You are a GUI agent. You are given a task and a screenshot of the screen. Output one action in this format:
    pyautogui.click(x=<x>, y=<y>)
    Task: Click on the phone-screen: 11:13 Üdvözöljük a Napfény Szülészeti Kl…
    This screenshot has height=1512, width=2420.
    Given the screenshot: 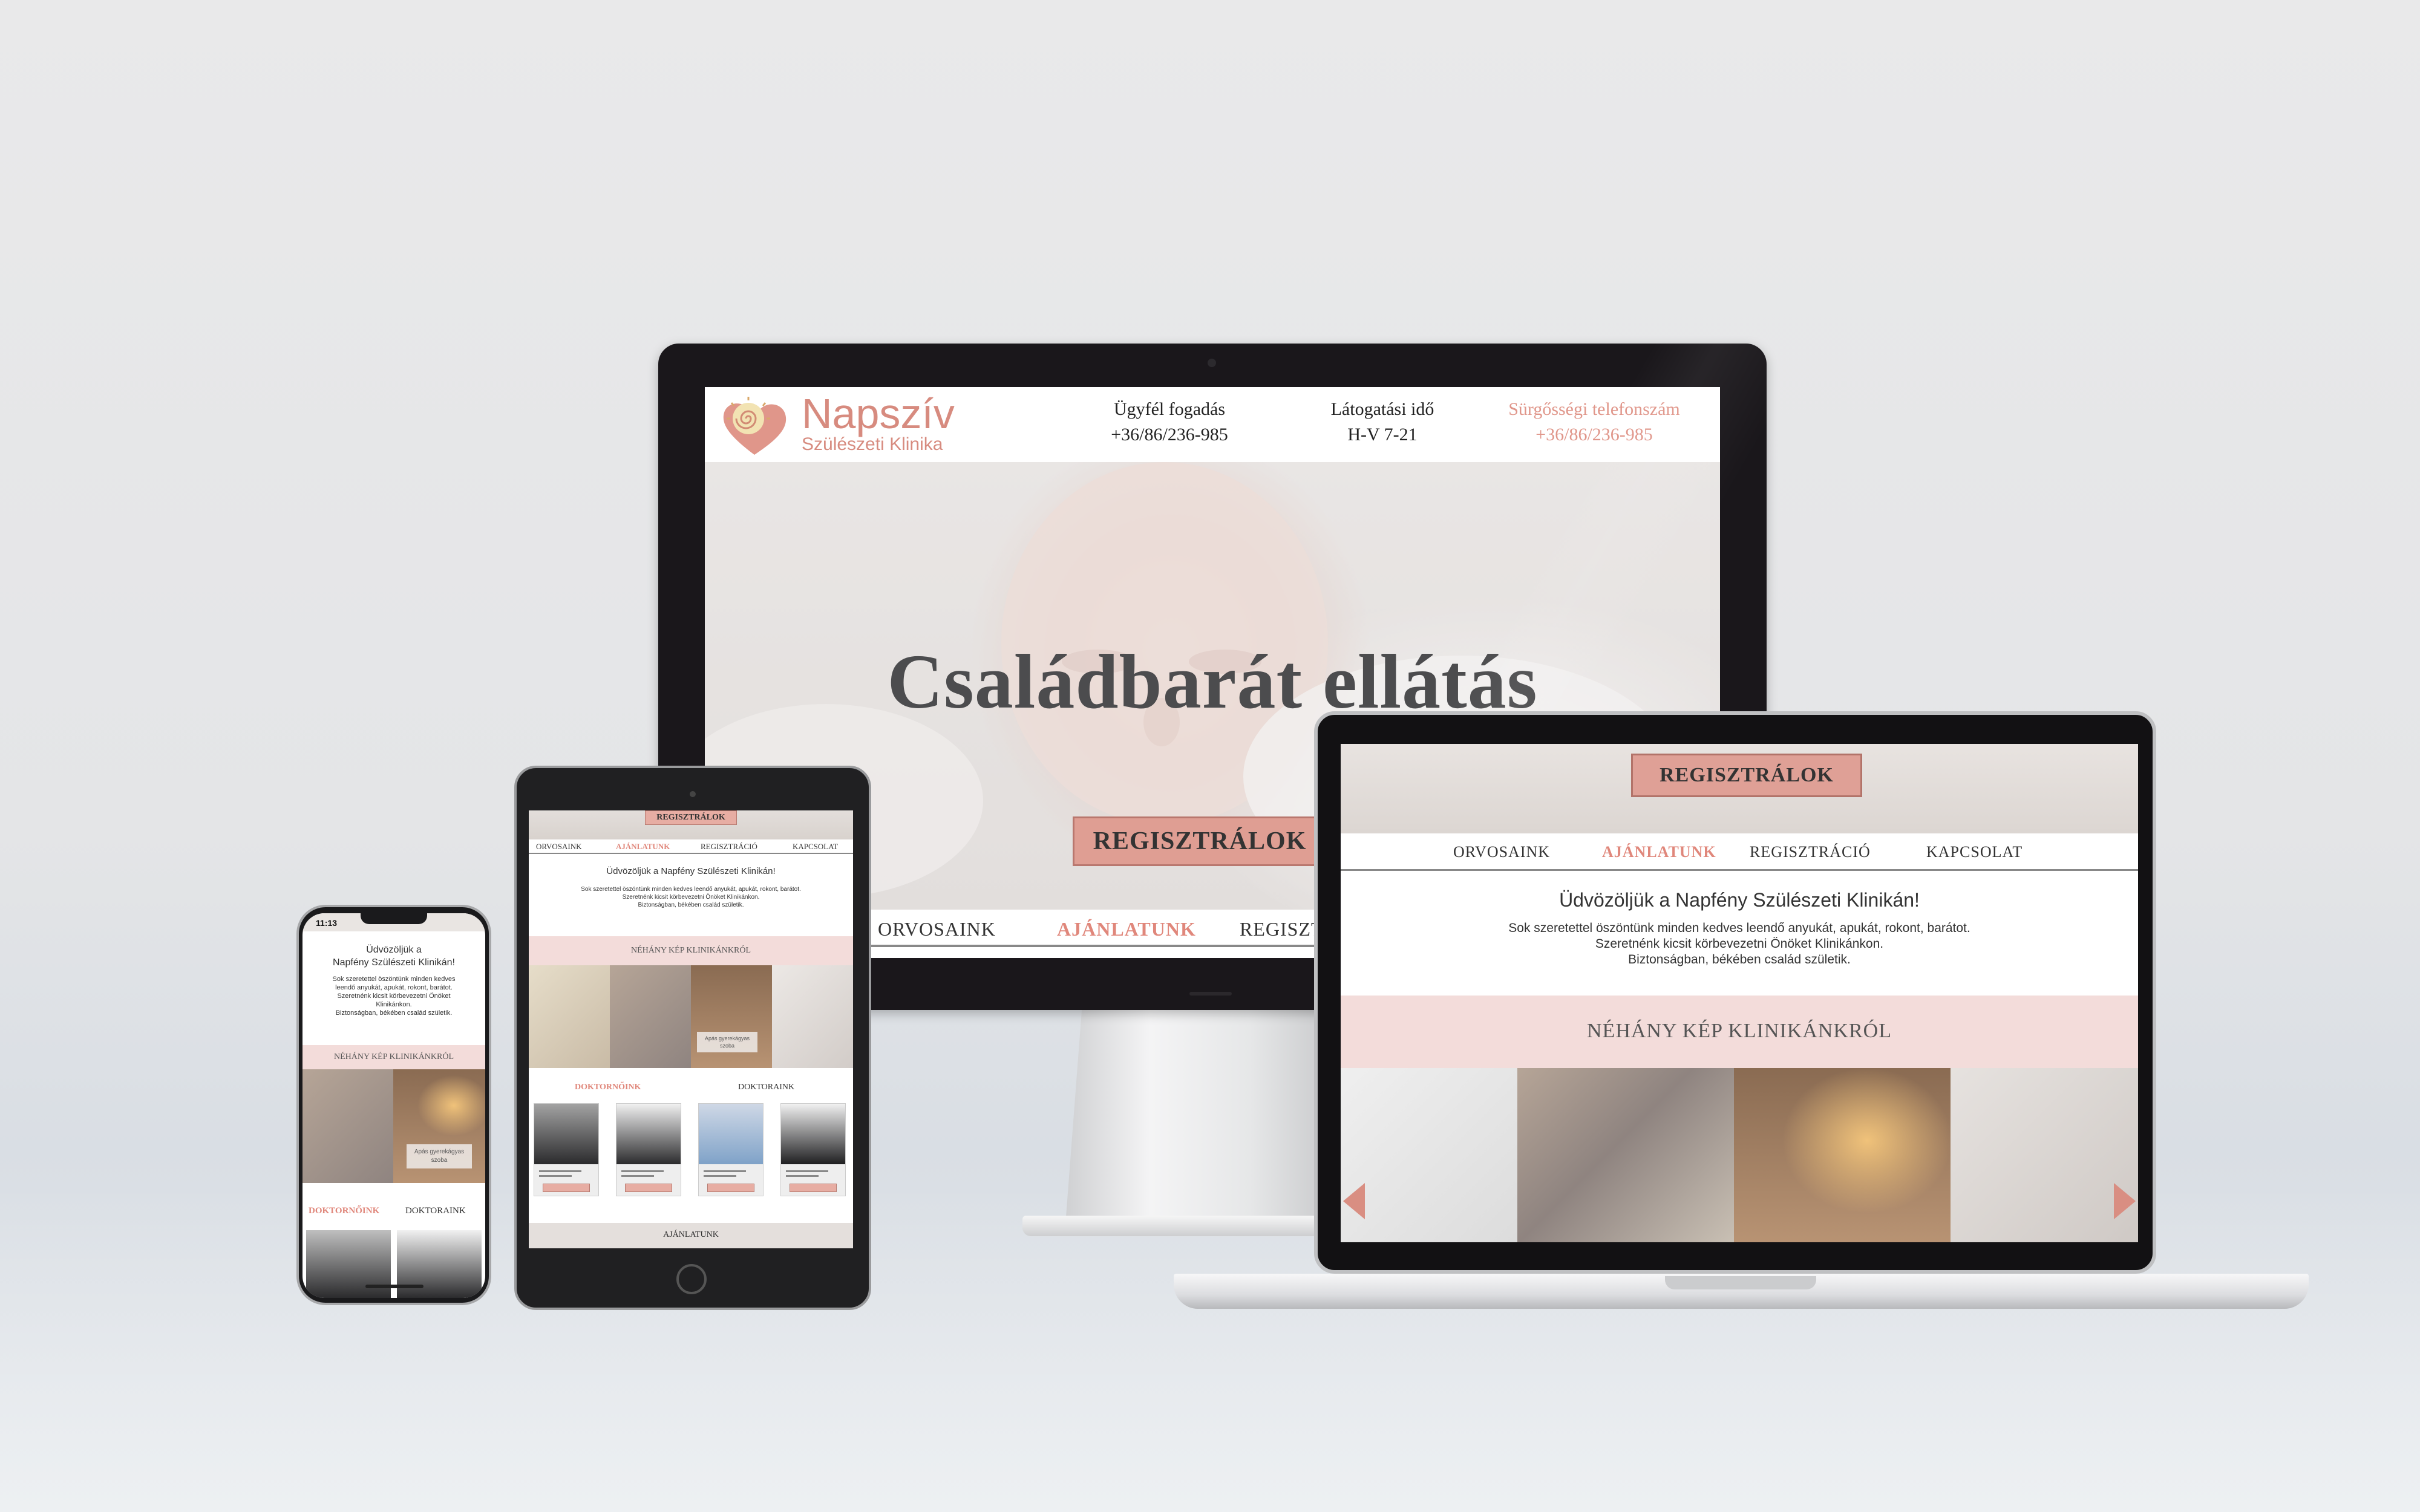 What is the action you would take?
    pyautogui.click(x=393, y=1105)
    